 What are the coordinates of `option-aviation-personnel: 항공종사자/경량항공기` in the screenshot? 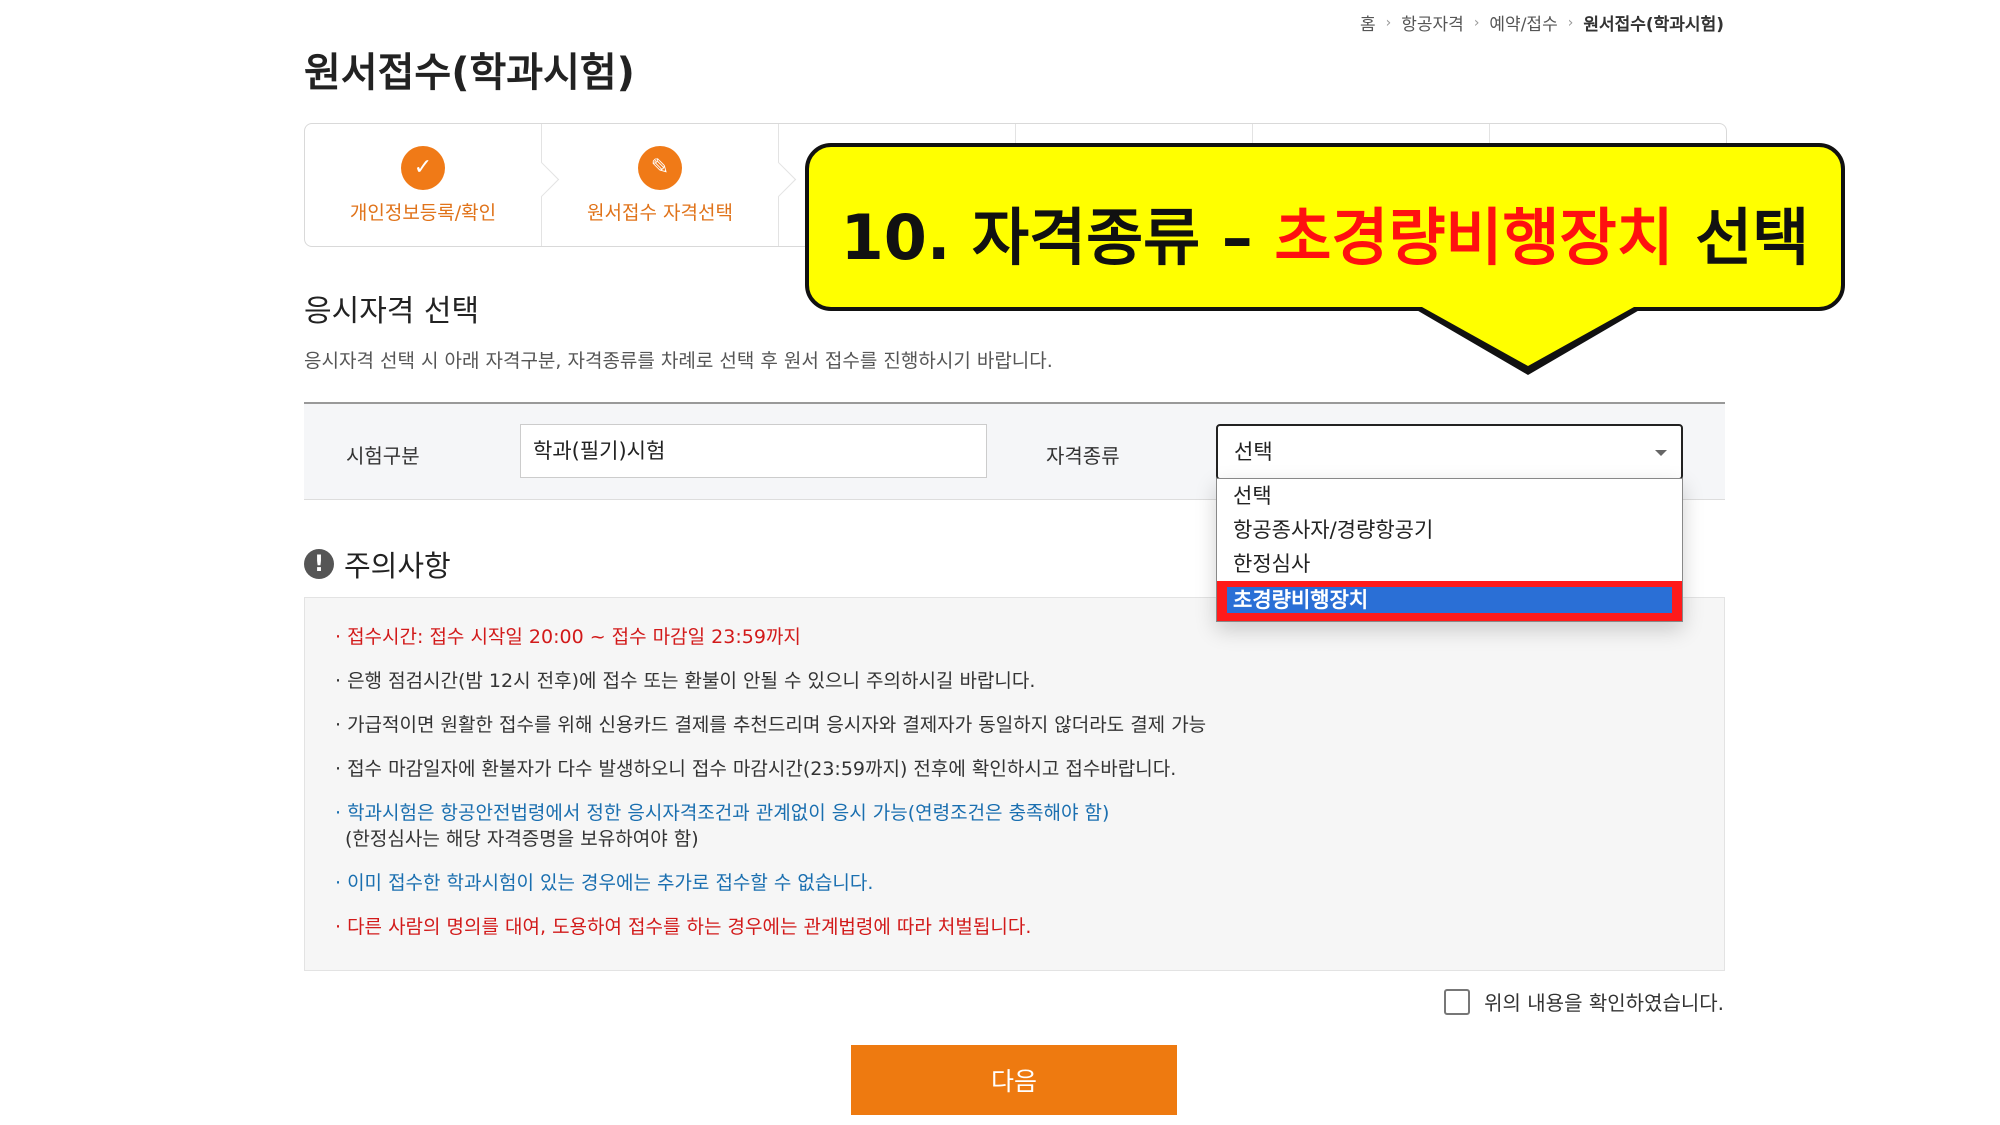 It's located at (1449, 530).